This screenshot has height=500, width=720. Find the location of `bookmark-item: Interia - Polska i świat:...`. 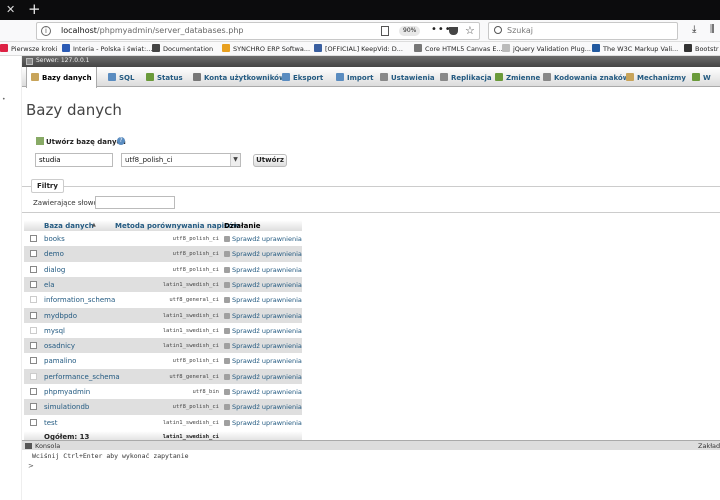

bookmark-item: Interia - Polska i świat:... is located at coordinates (107, 48).